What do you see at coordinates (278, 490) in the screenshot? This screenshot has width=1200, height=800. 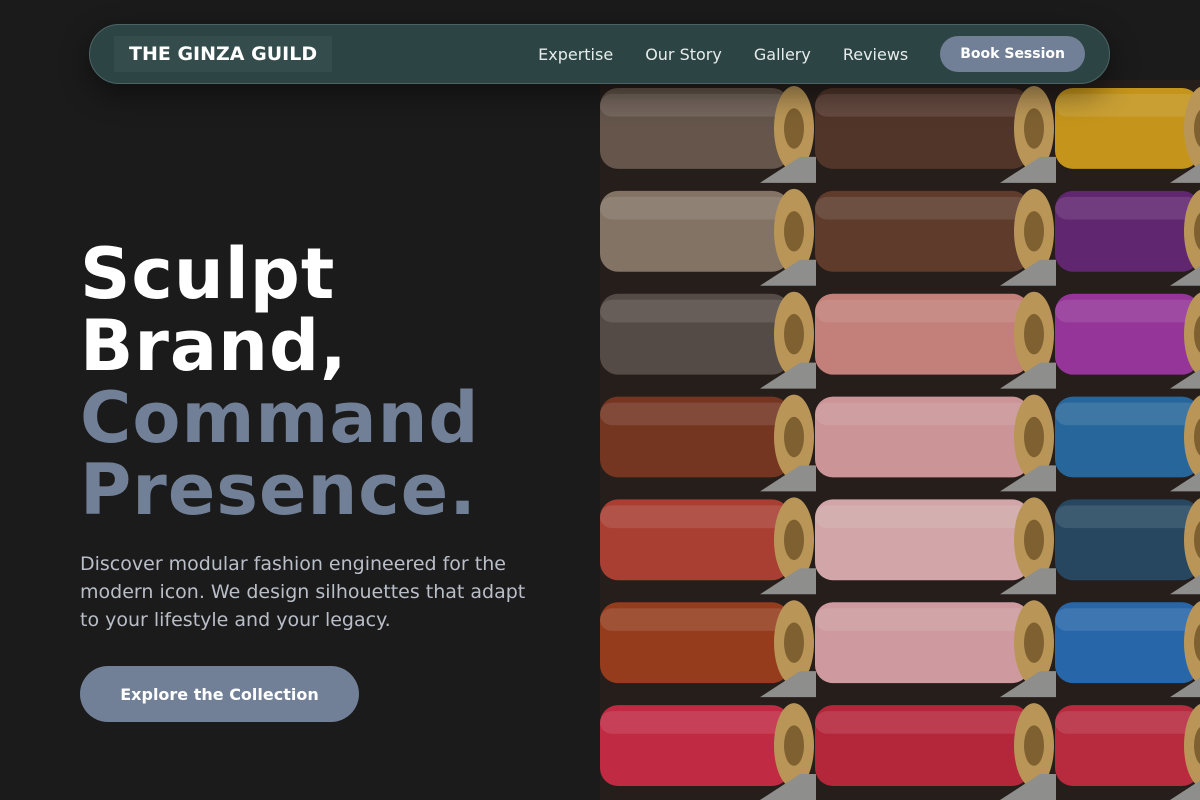 I see `headline-line-4: Presence.` at bounding box center [278, 490].